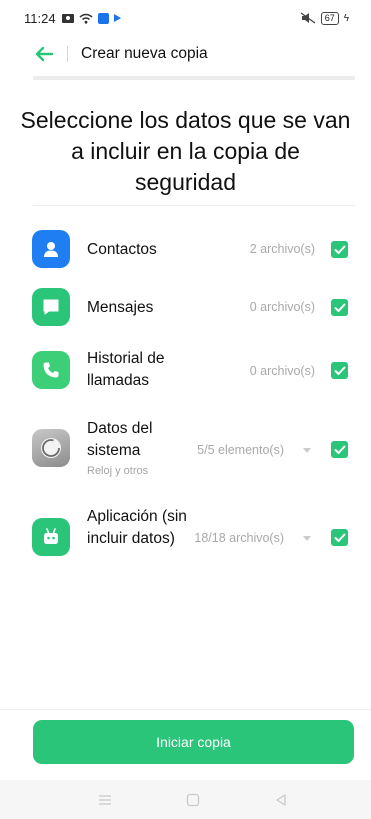  Describe the element at coordinates (122, 249) in the screenshot. I see `item-title: Contactos` at that location.